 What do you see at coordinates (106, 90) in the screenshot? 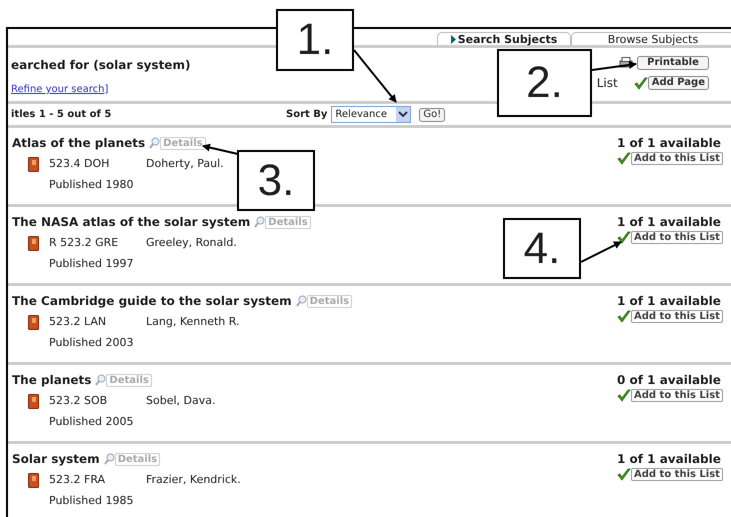
I see `bracket-text: ]` at bounding box center [106, 90].